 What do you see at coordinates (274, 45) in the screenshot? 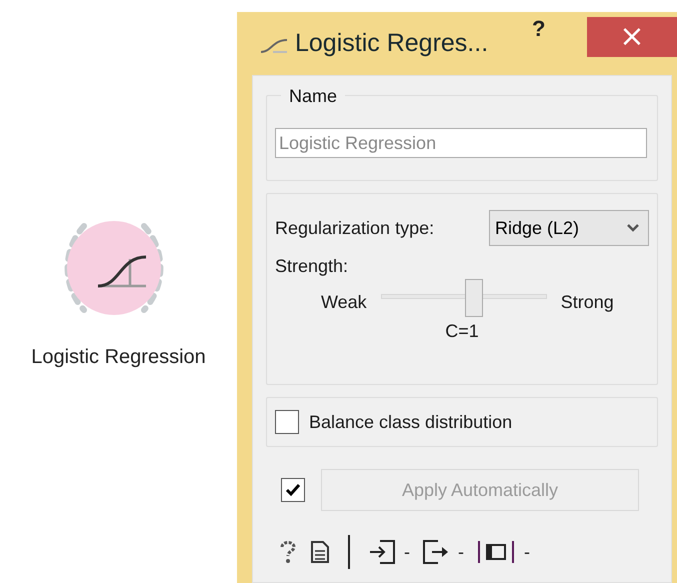
I see `sigmoid-icon` at bounding box center [274, 45].